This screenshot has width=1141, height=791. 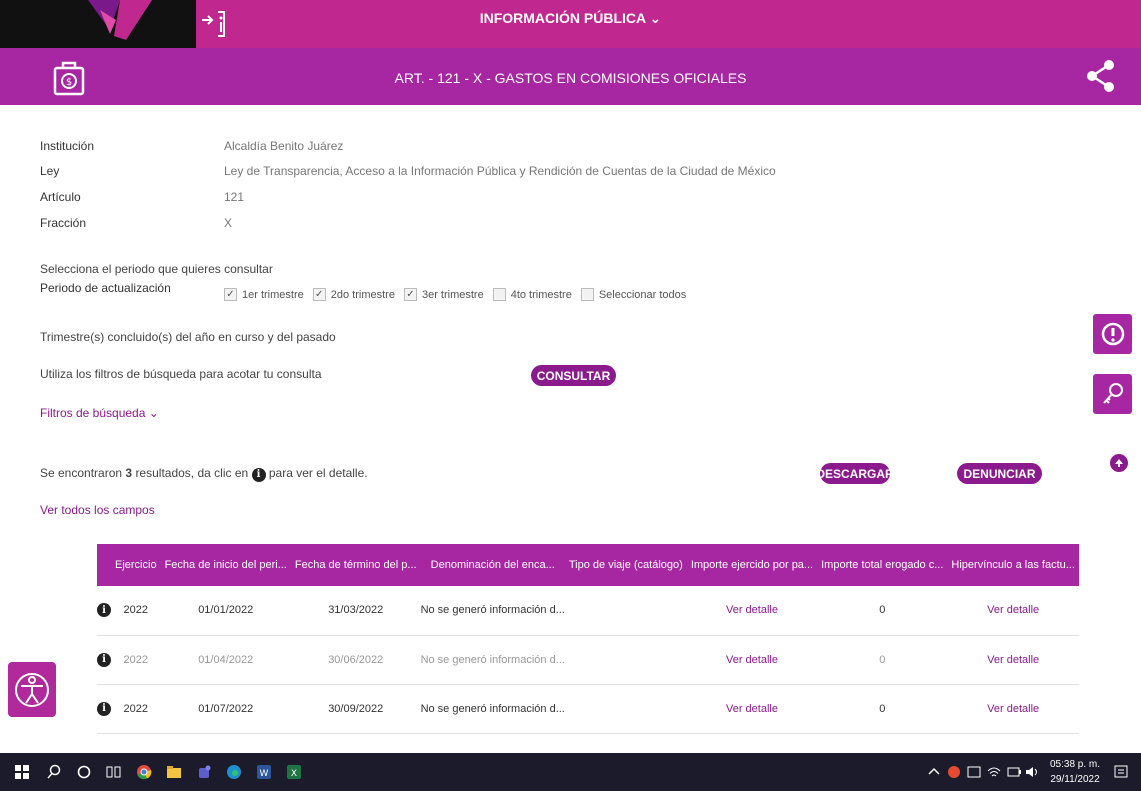 What do you see at coordinates (410, 294) in the screenshot?
I see `checkbox-q3: ✓` at bounding box center [410, 294].